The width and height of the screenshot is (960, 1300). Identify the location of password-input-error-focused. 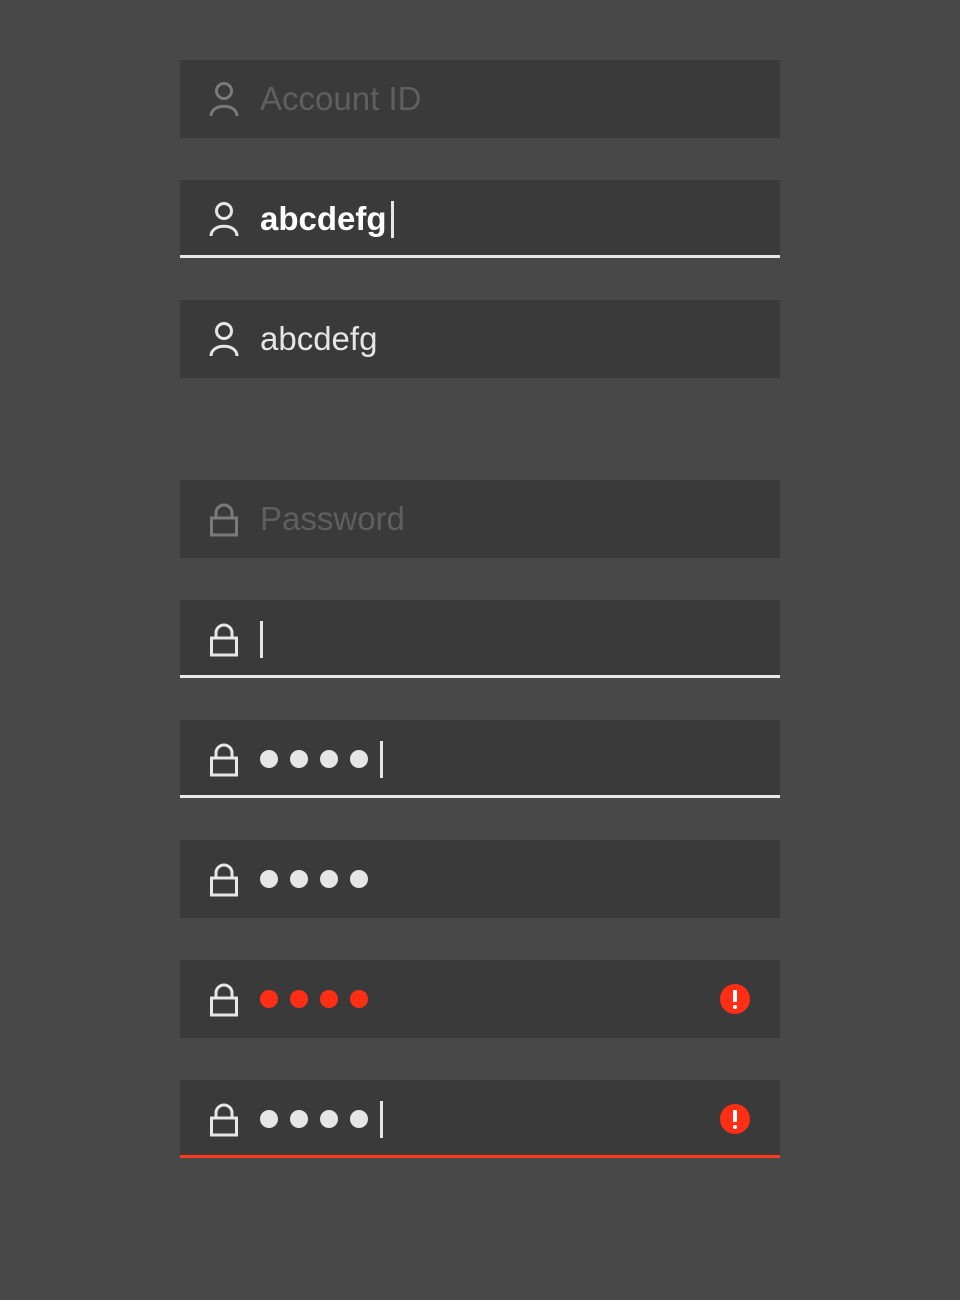
(480, 1119).